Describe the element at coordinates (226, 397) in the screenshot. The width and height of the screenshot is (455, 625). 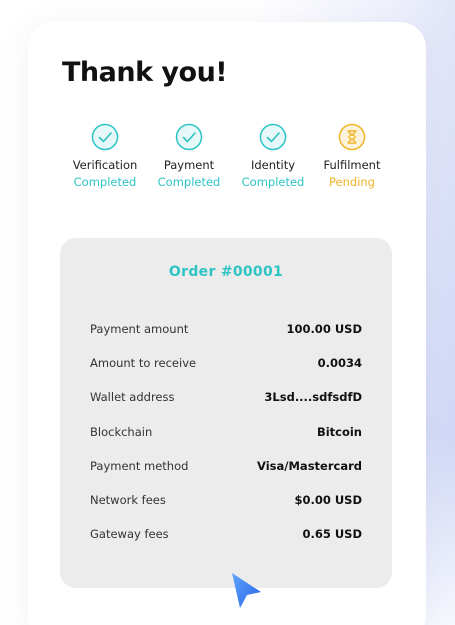
I see `order-row-wallet-address: Wallet address 3Lsd....sdfsdfD` at that location.